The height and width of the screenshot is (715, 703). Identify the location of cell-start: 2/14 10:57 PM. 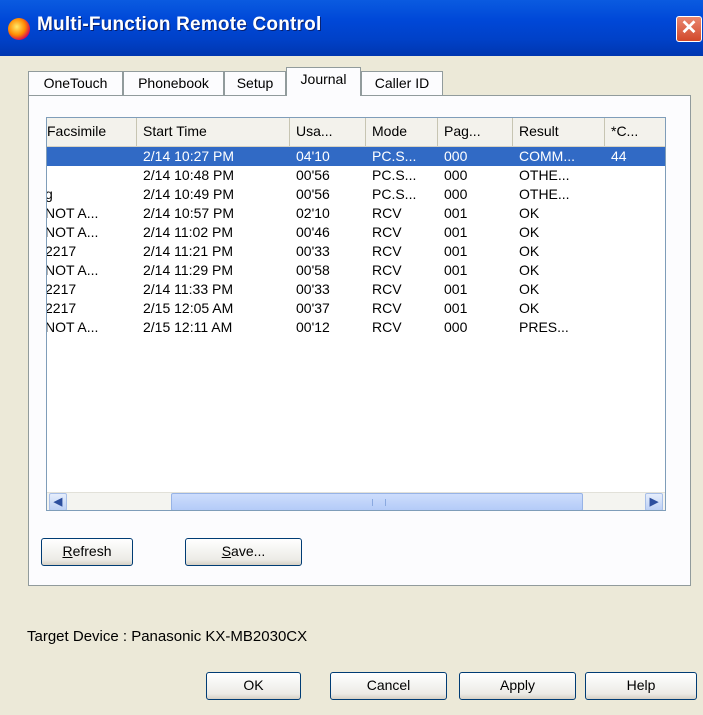
(189, 213).